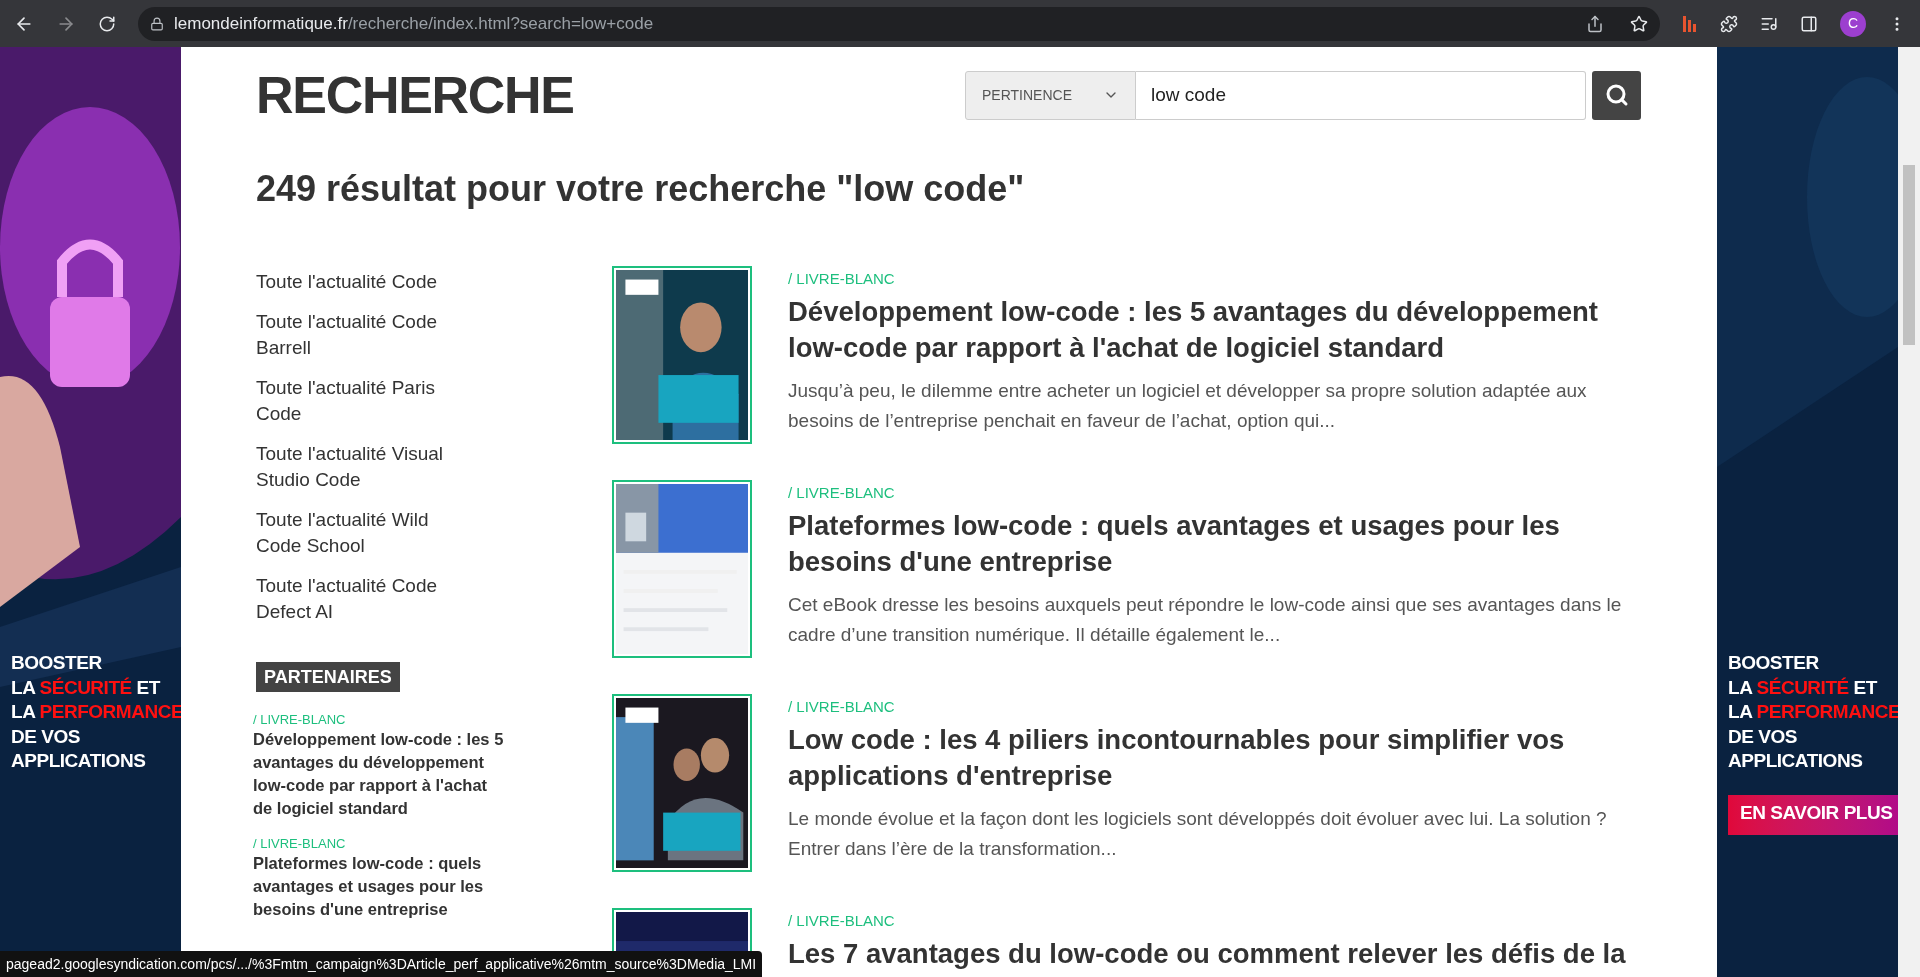 The width and height of the screenshot is (1920, 977). I want to click on results-heading: 249 résultat pour votre recherche "low code", so click(641, 189).